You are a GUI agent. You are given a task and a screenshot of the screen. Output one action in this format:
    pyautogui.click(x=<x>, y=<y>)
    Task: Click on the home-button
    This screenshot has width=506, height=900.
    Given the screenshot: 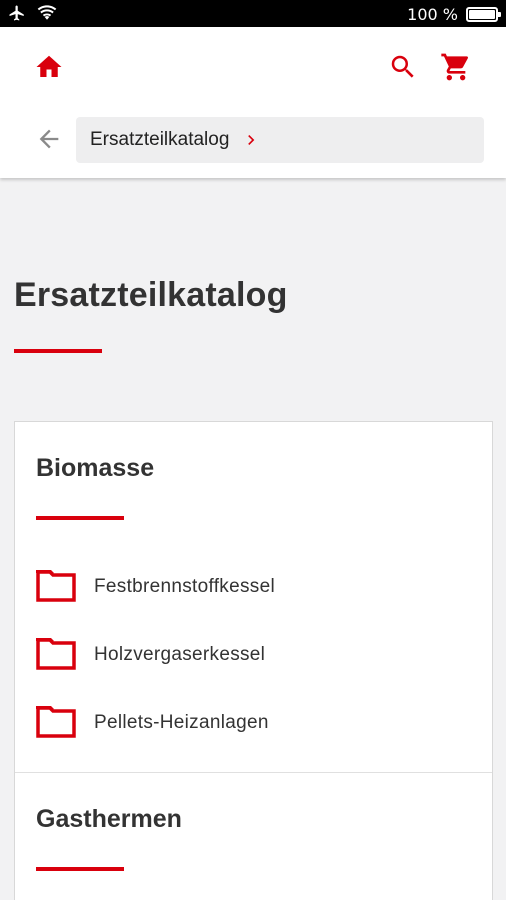 What is the action you would take?
    pyautogui.click(x=49, y=67)
    